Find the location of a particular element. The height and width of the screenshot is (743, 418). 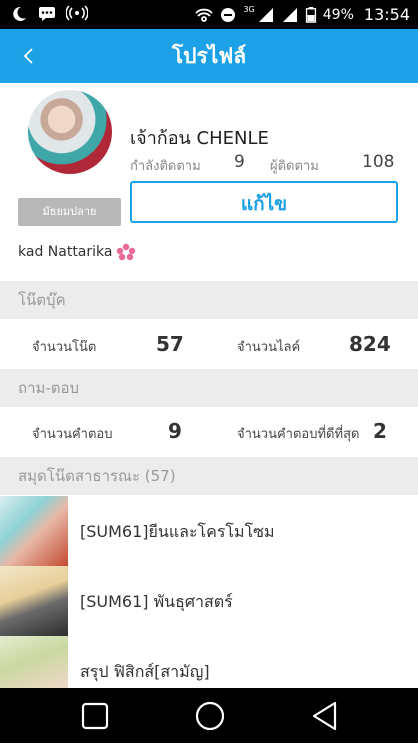

do-not-disturb-icon is located at coordinates (228, 14).